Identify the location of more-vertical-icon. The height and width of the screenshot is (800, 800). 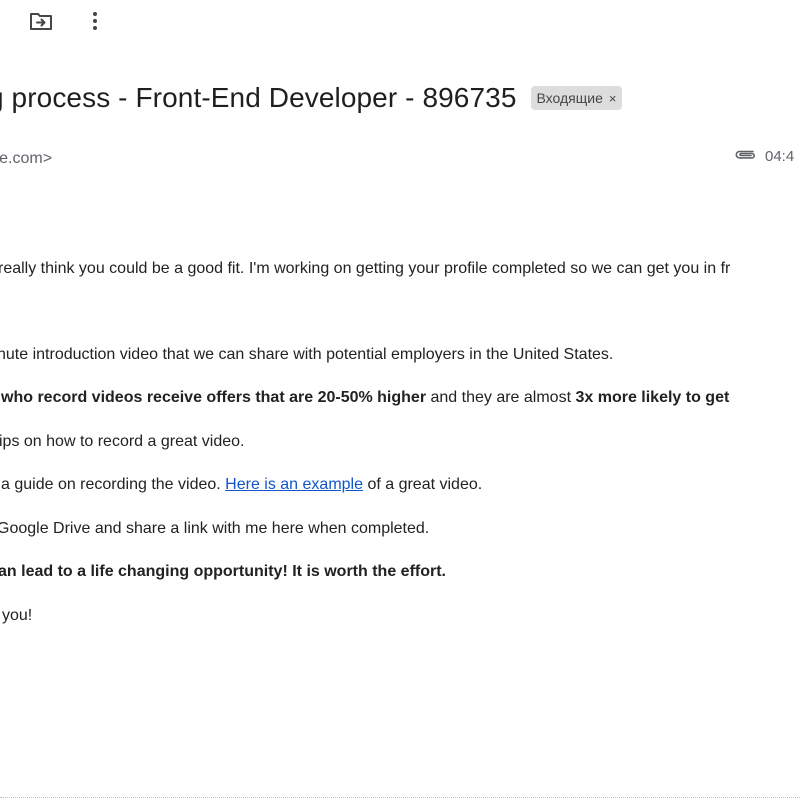
(95, 23).